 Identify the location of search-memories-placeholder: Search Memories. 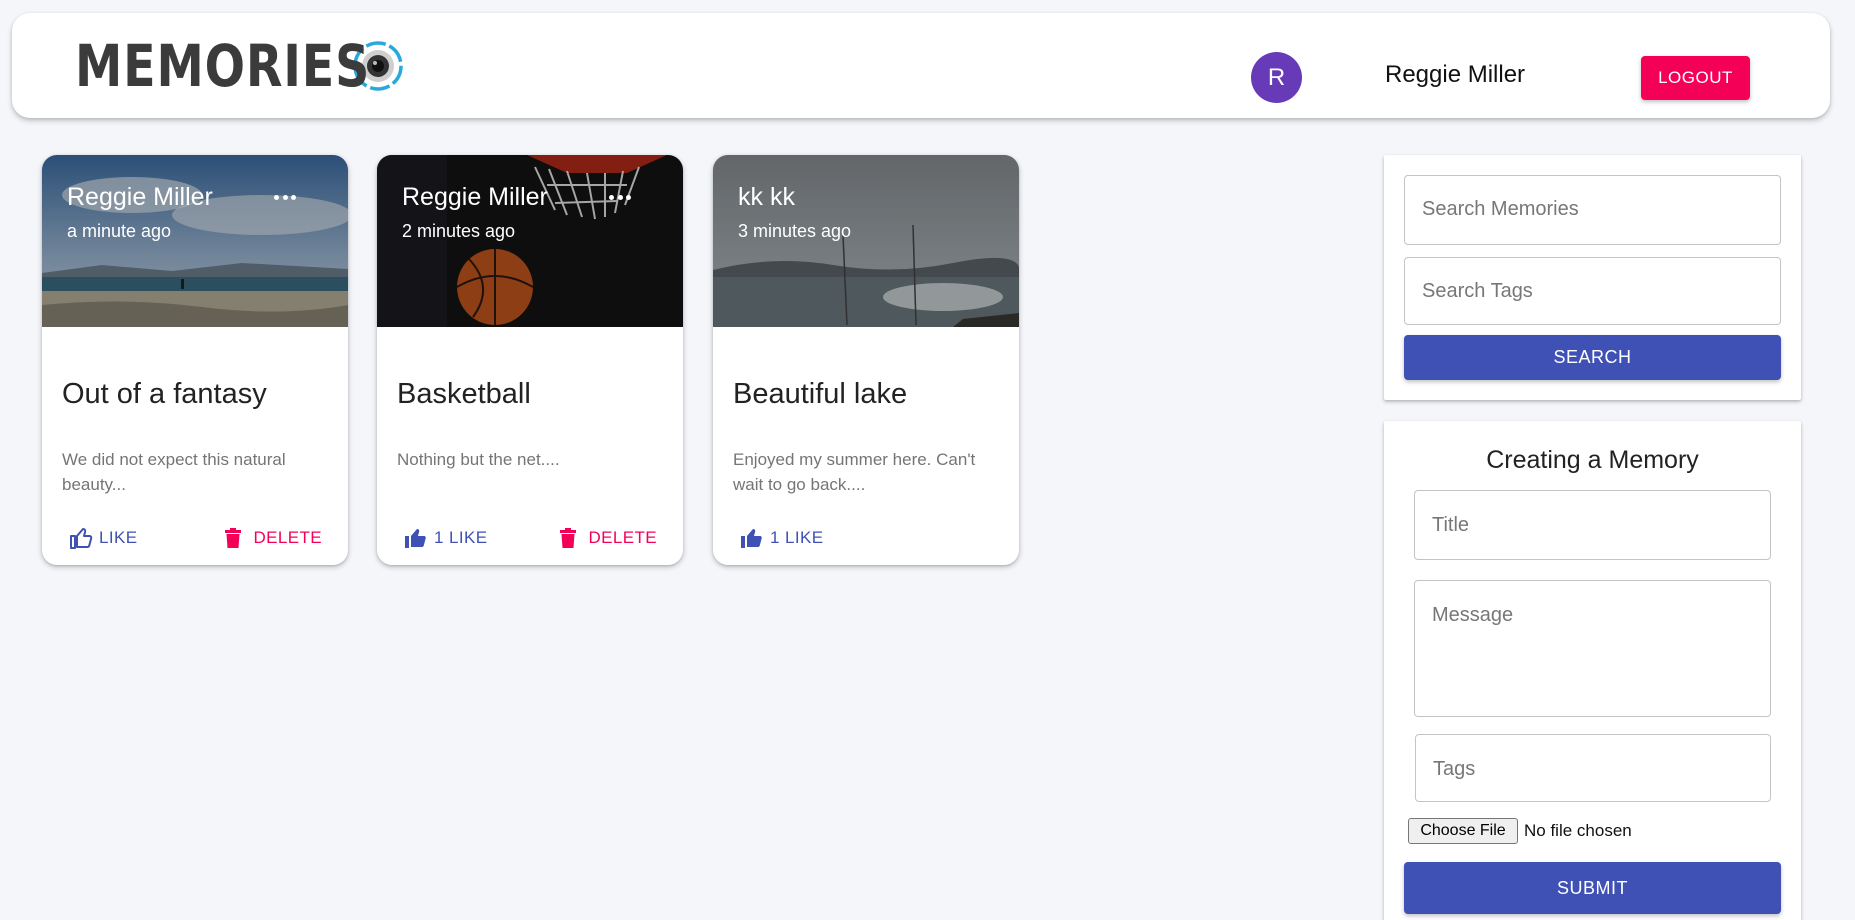
(1500, 209).